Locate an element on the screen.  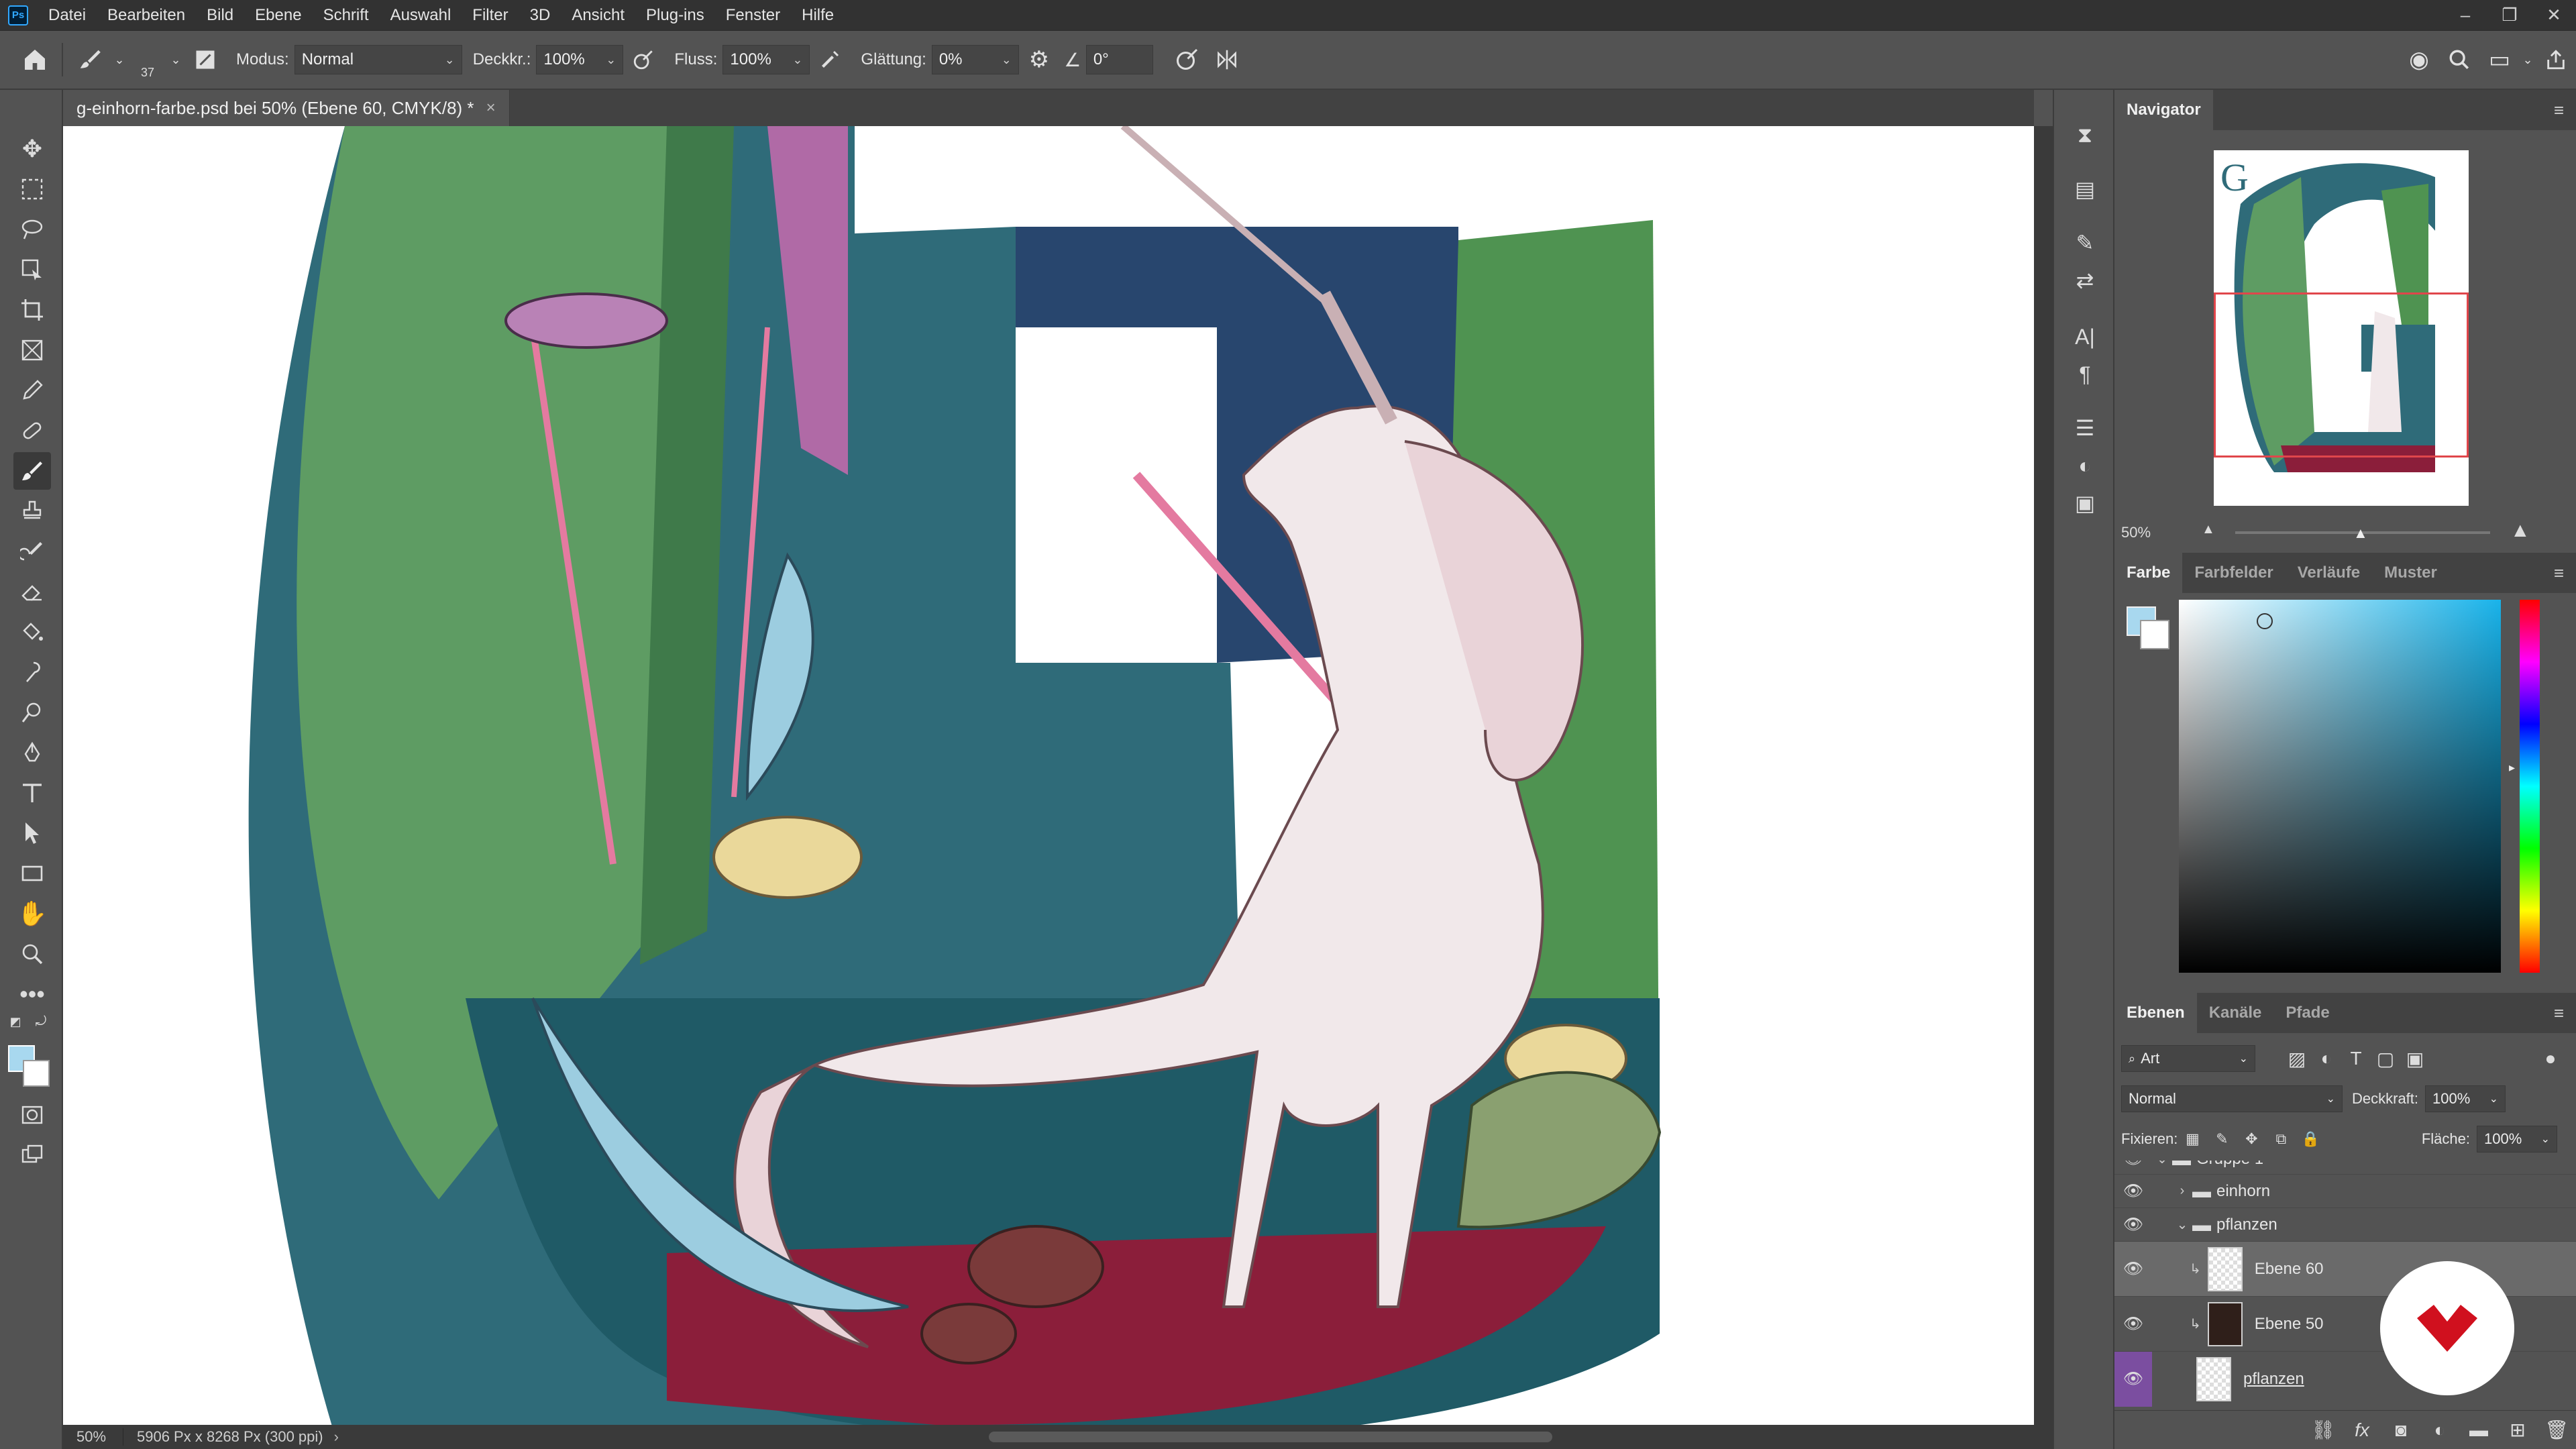
filter-toggle-icon: ● is located at coordinates (2550, 1058).